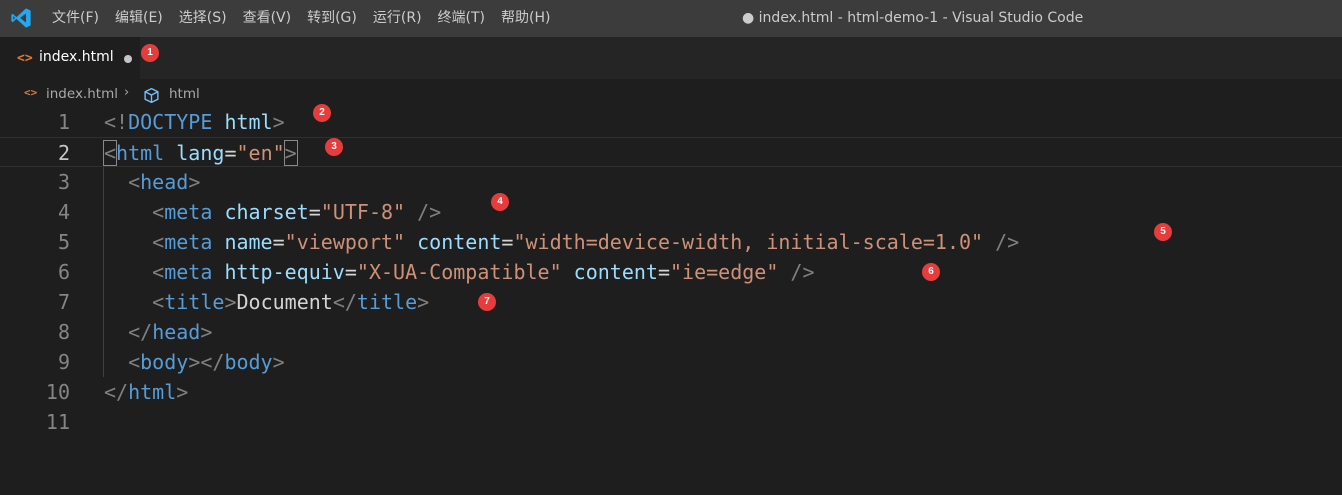 Image resolution: width=1342 pixels, height=495 pixels. What do you see at coordinates (334, 147) in the screenshot?
I see `annotation-badge-3: 3` at bounding box center [334, 147].